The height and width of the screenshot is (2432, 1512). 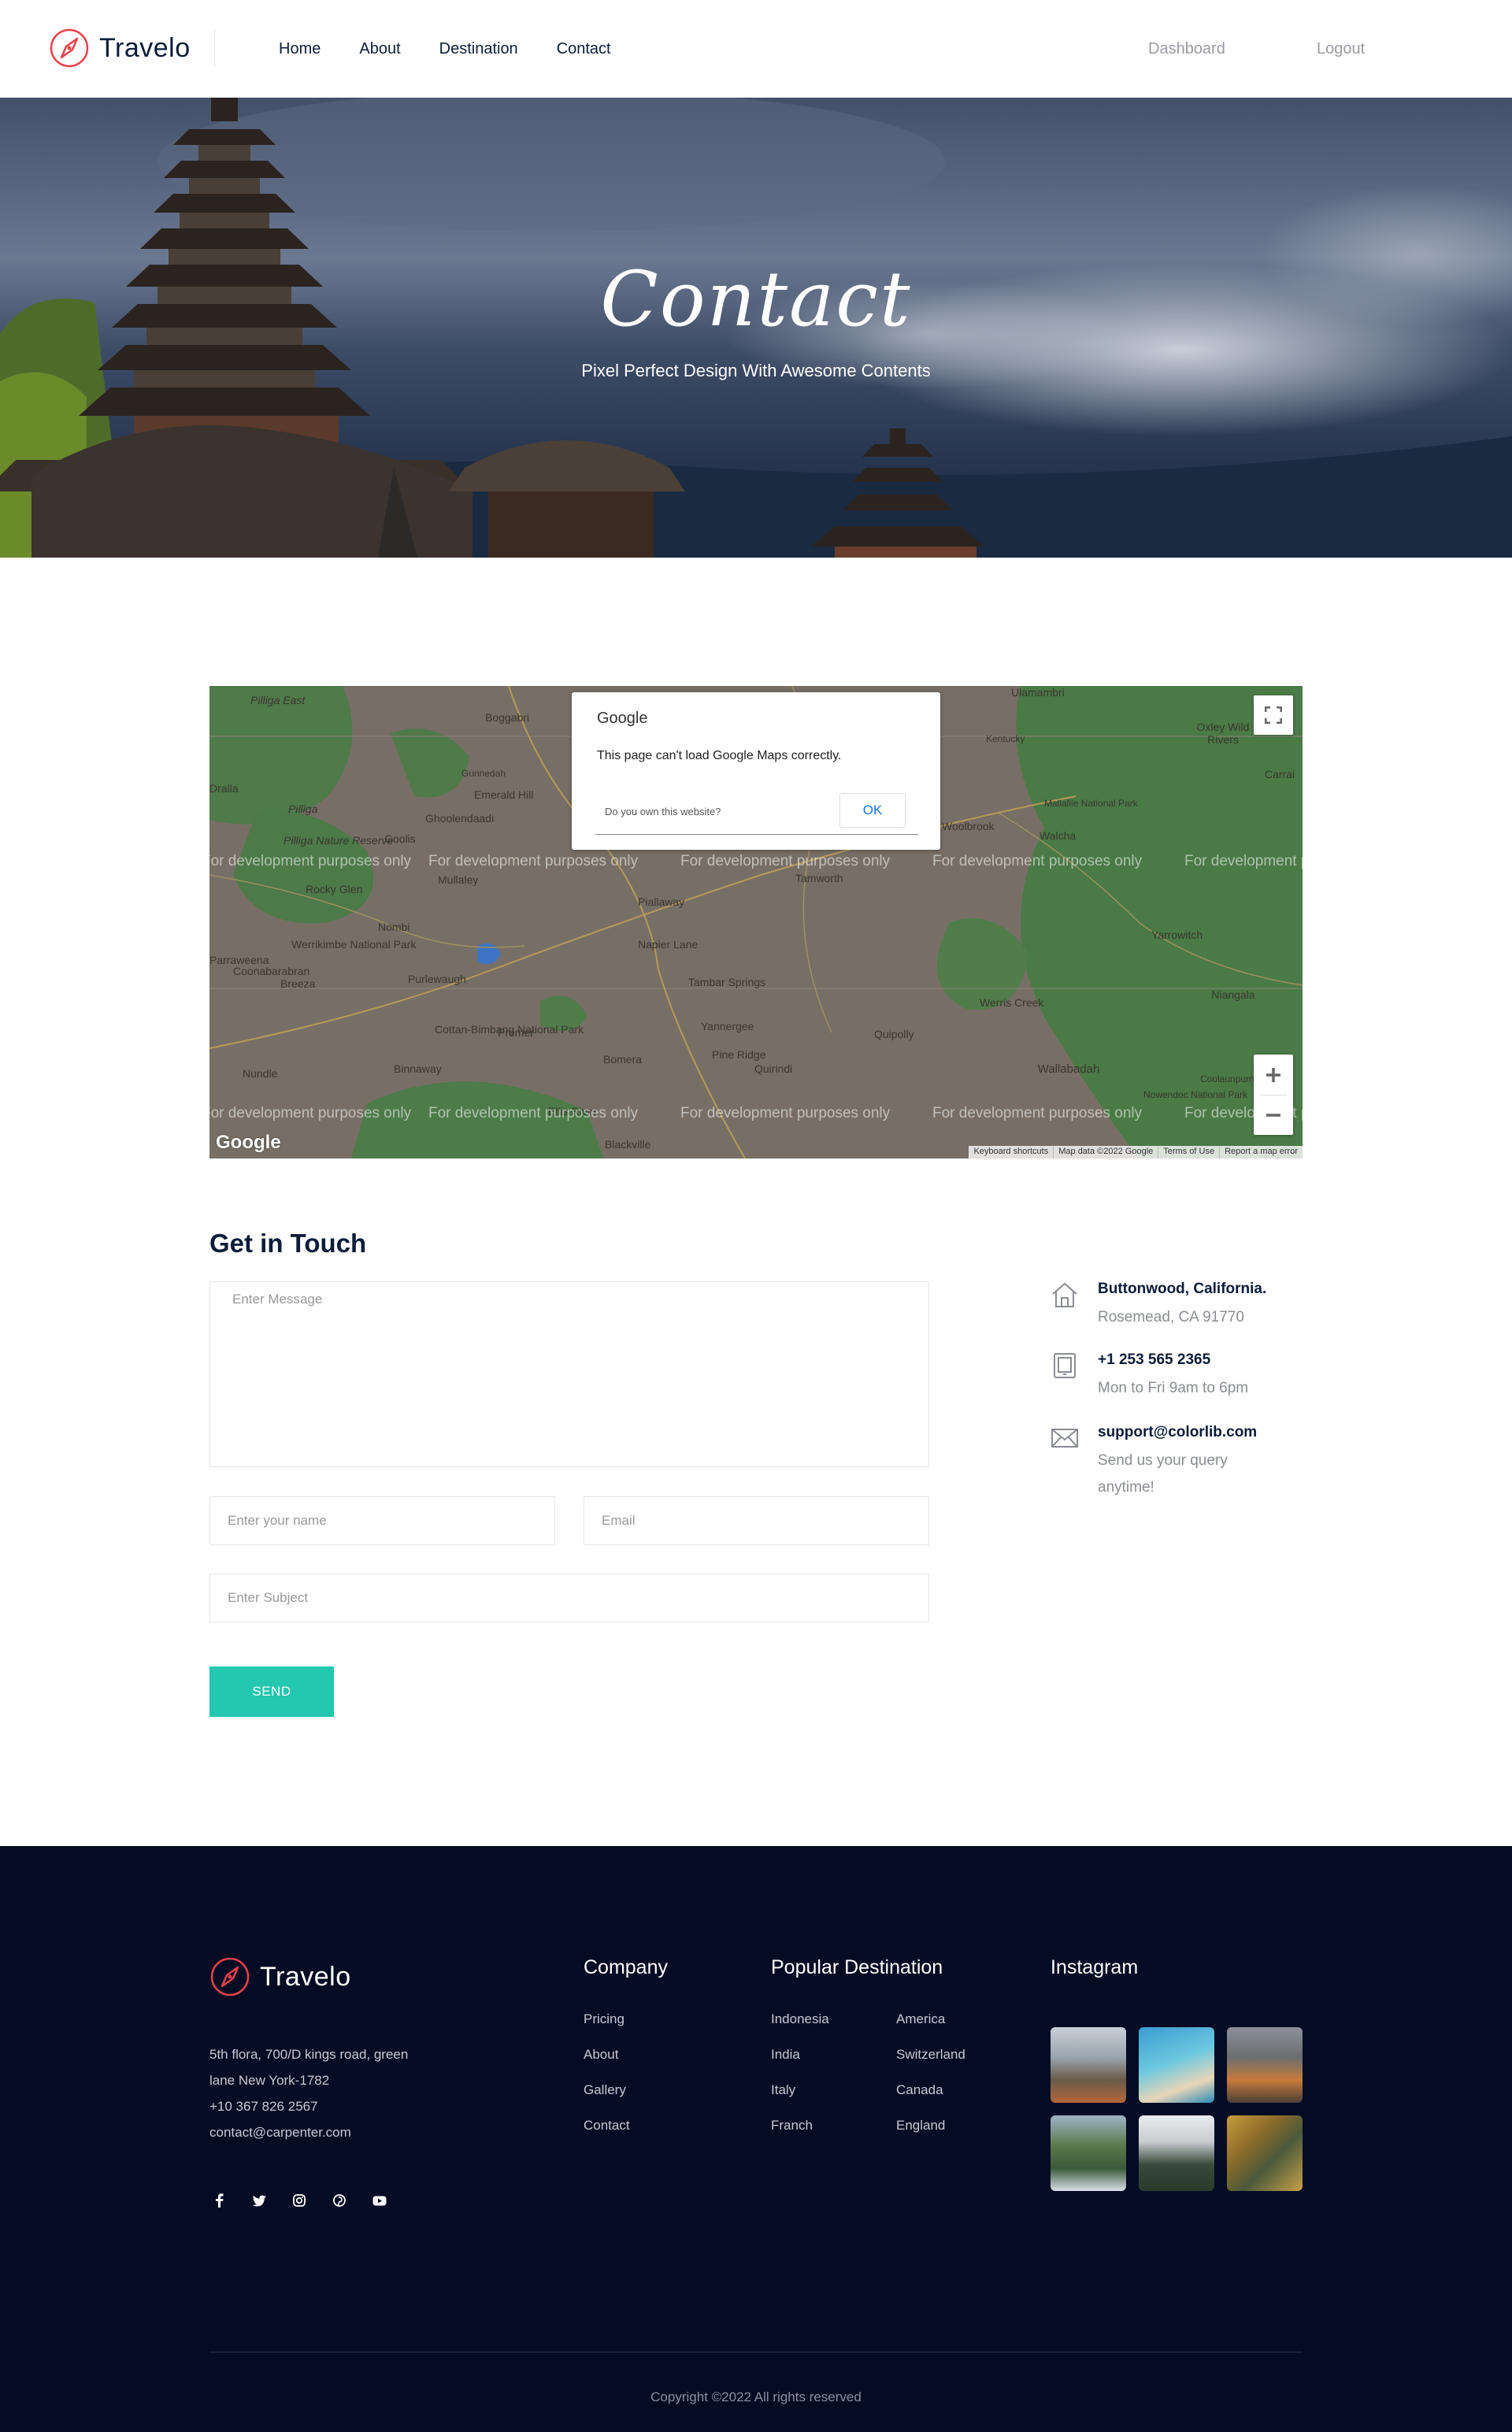 I want to click on report-map-error-link: Report a map error, so click(x=1261, y=1152).